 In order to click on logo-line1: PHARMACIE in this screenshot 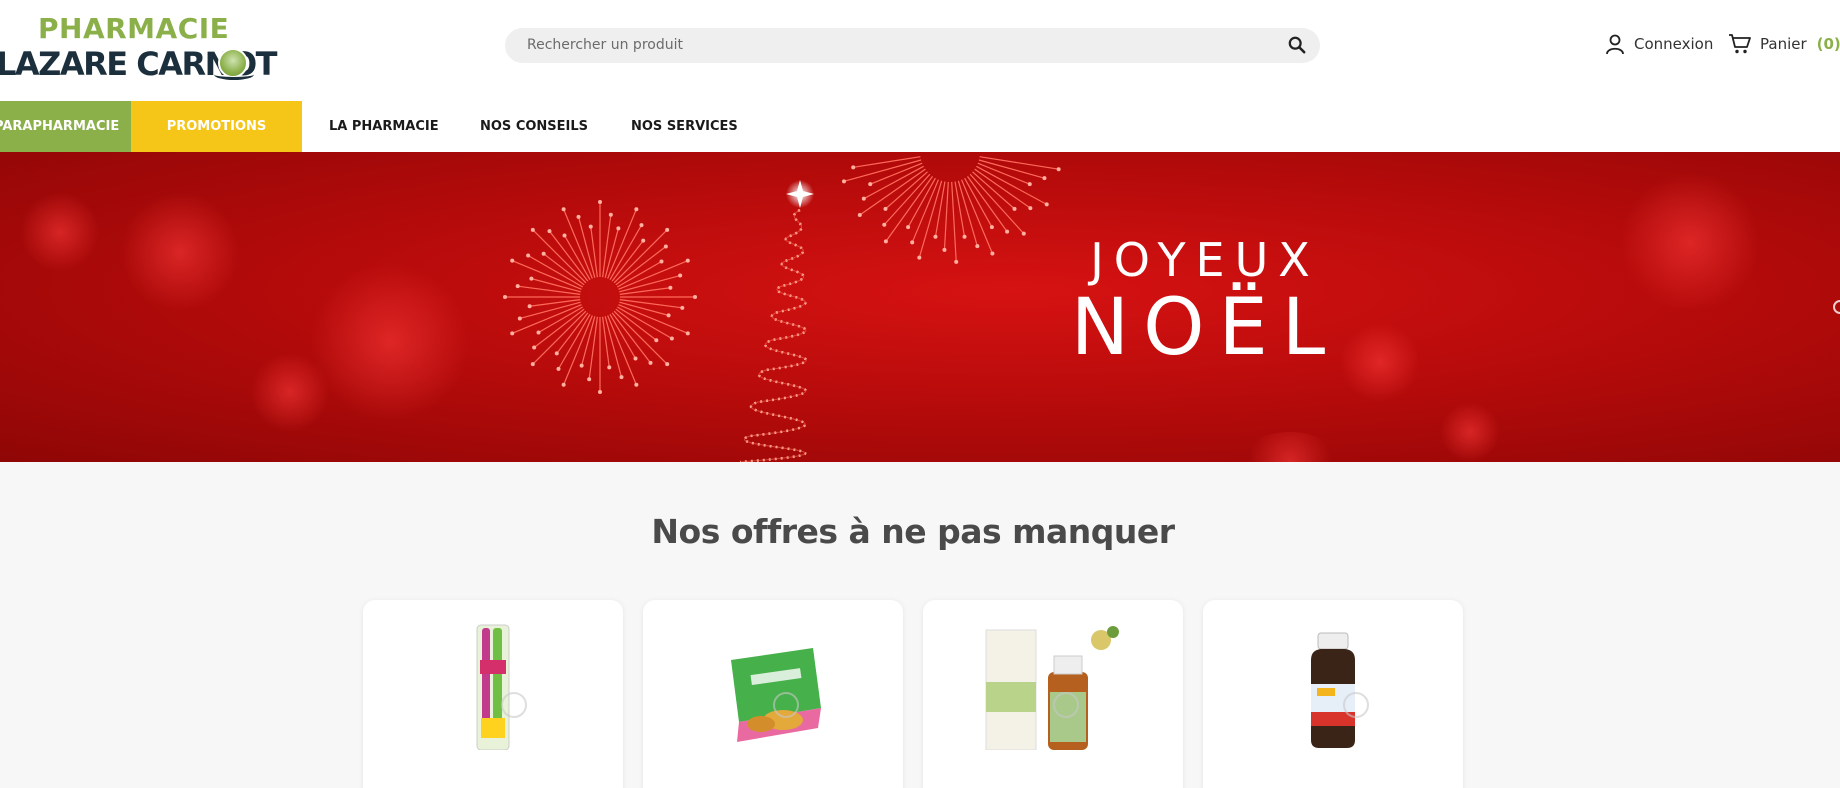, I will do `click(134, 28)`.